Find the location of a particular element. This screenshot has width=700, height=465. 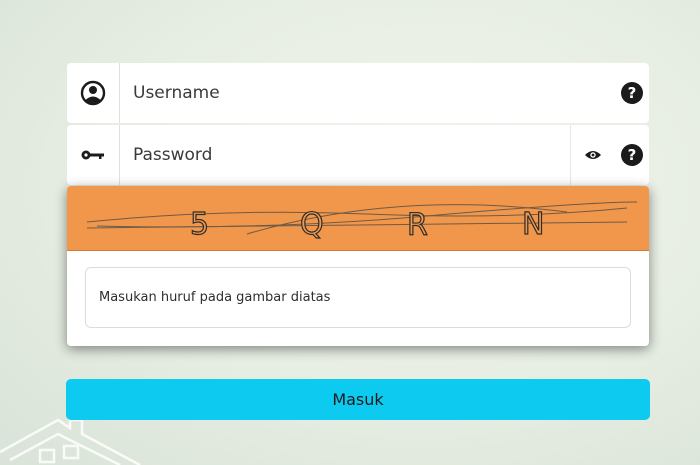

password-addon is located at coordinates (93, 155).